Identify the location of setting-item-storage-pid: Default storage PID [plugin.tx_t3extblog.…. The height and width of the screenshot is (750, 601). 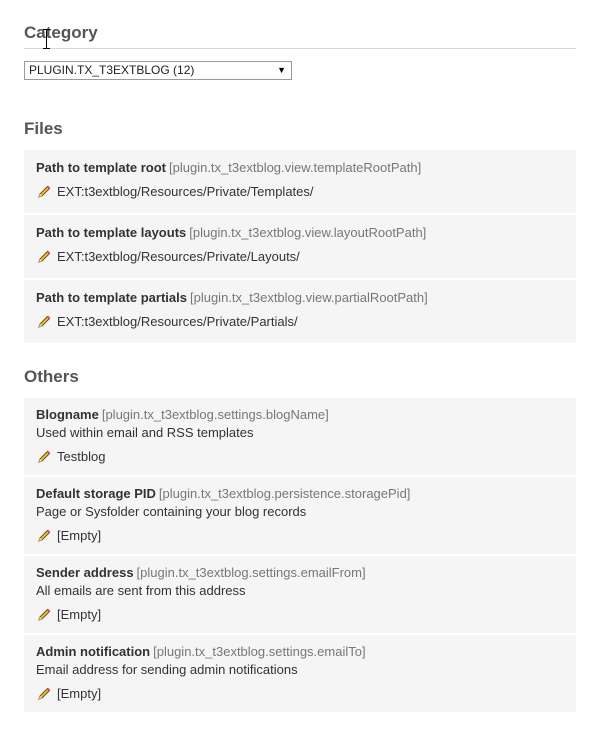
(300, 516).